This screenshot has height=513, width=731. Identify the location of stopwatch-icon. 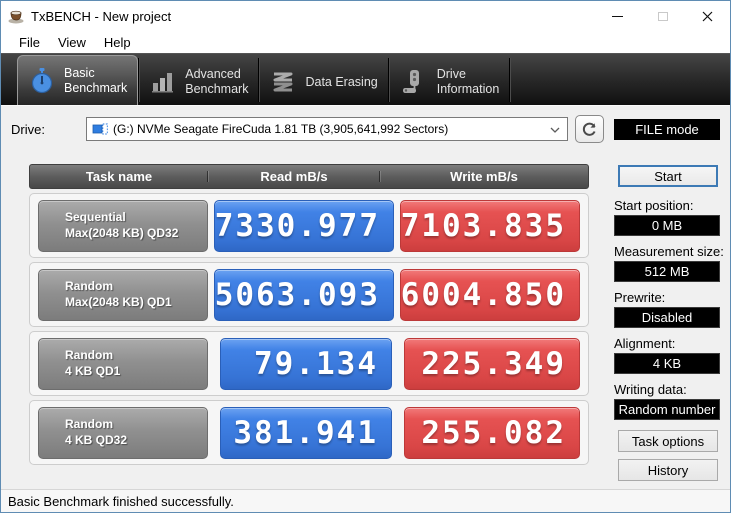
(42, 80).